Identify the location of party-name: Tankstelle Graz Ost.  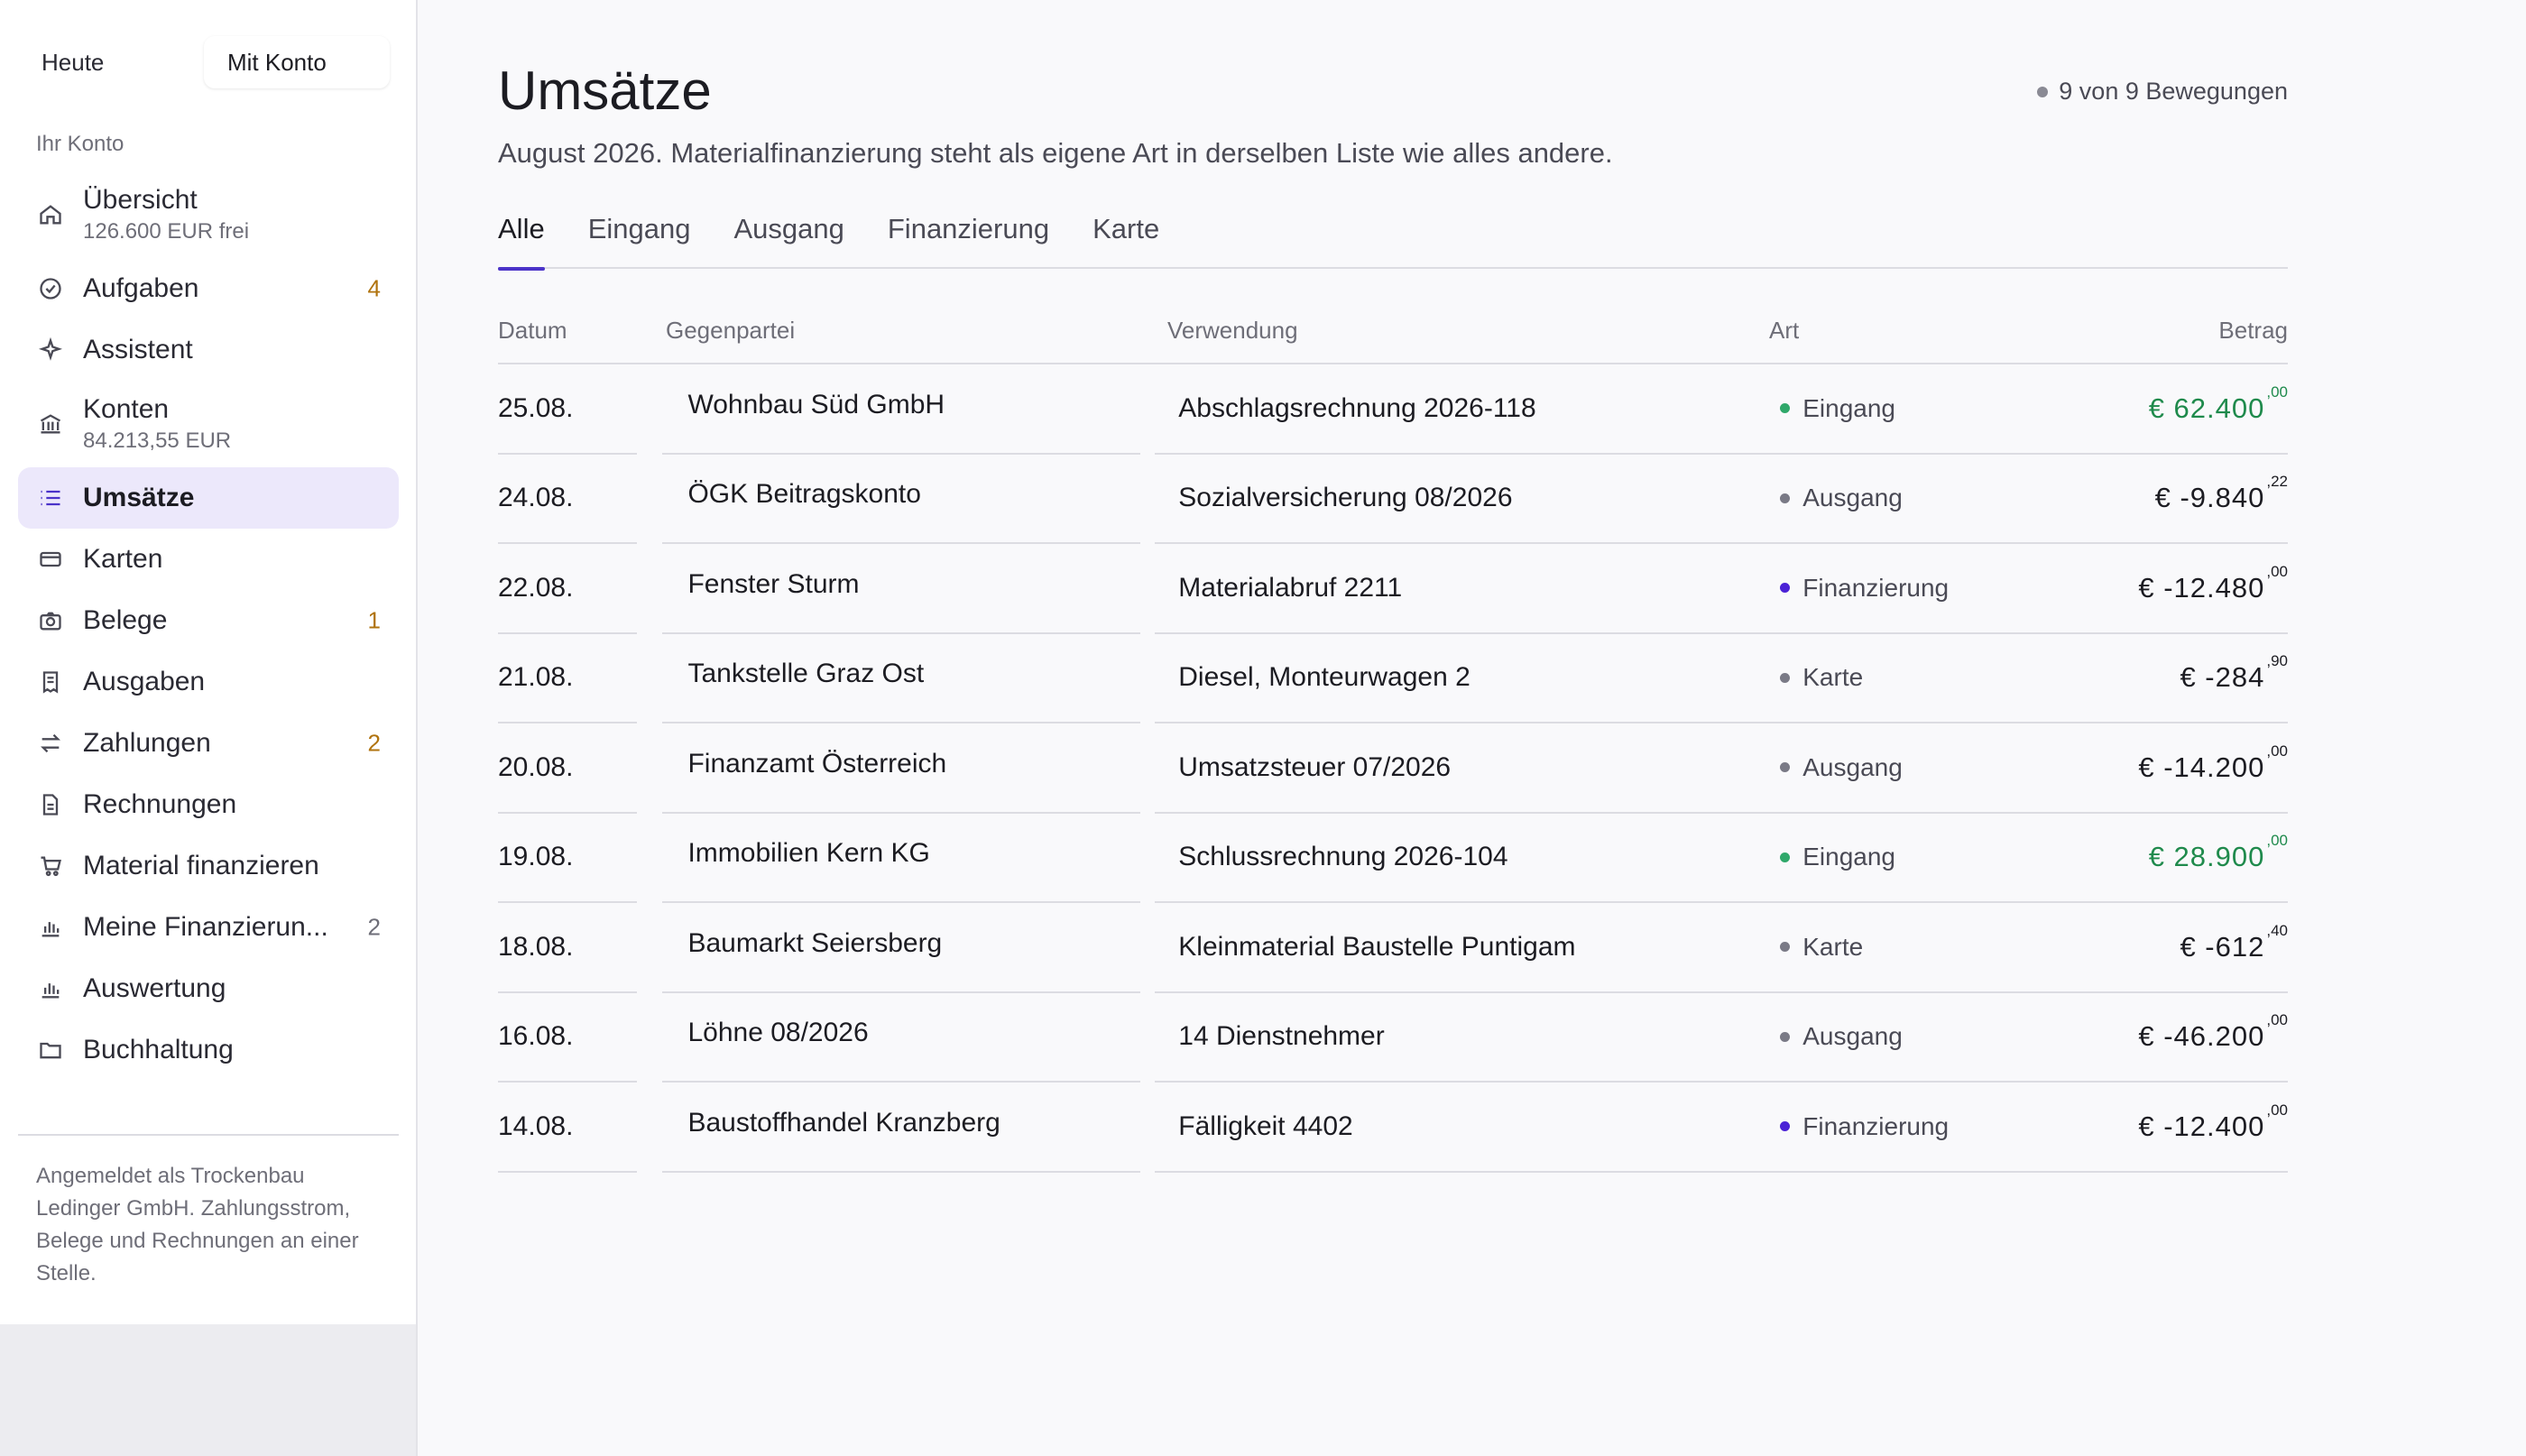
(806, 674).